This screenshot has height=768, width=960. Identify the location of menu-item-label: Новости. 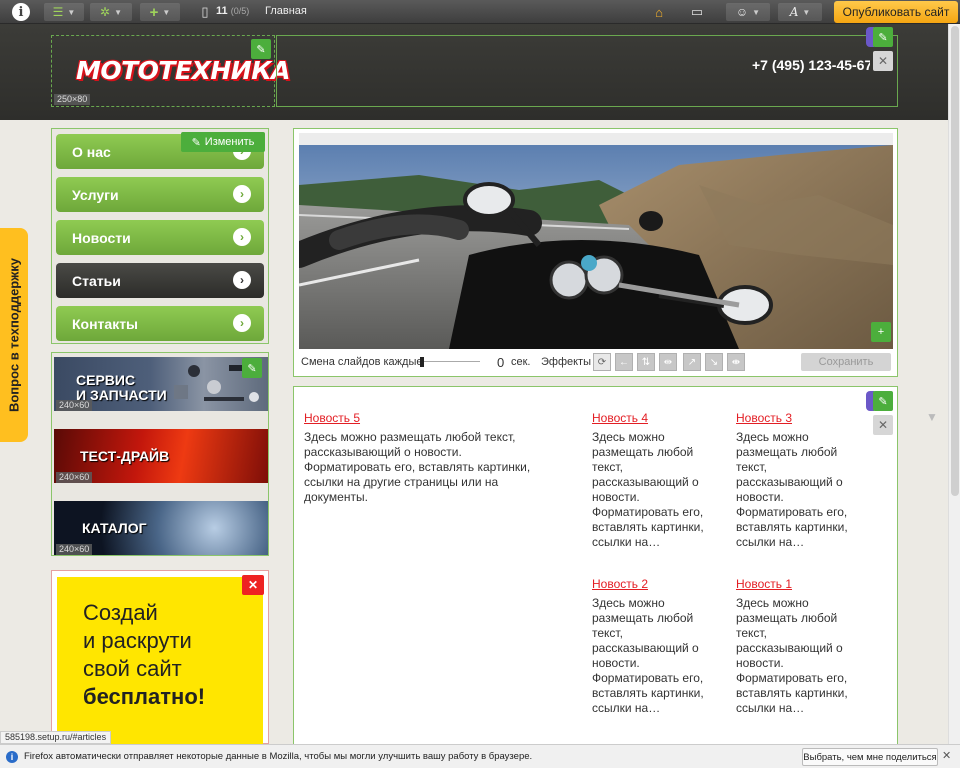
(101, 237).